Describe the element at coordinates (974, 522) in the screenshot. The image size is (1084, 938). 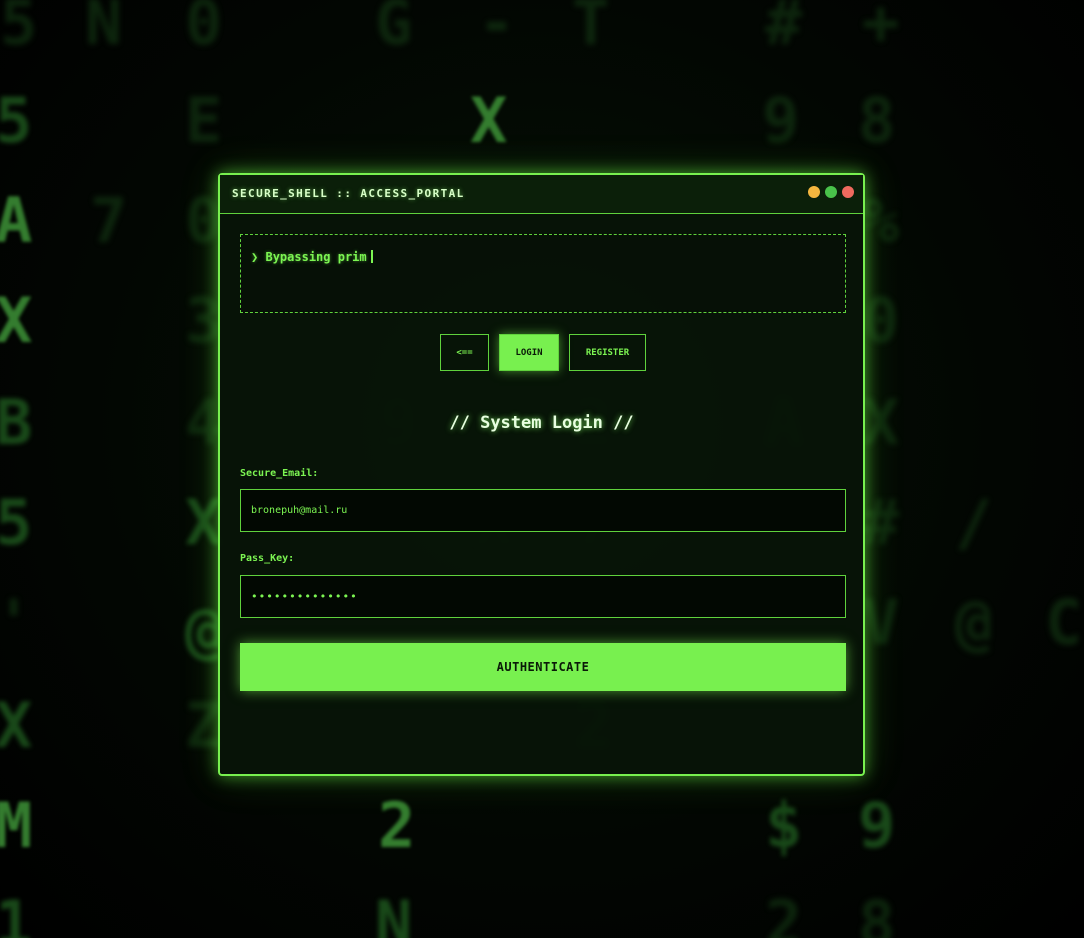
I see `bg-glyph: /` at that location.